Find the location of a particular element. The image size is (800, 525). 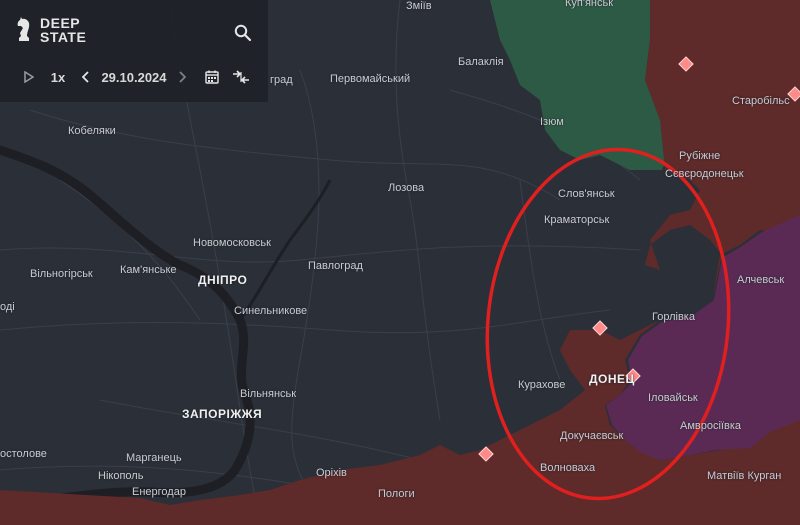

label-starobilsk: Старобільс is located at coordinates (761, 101).